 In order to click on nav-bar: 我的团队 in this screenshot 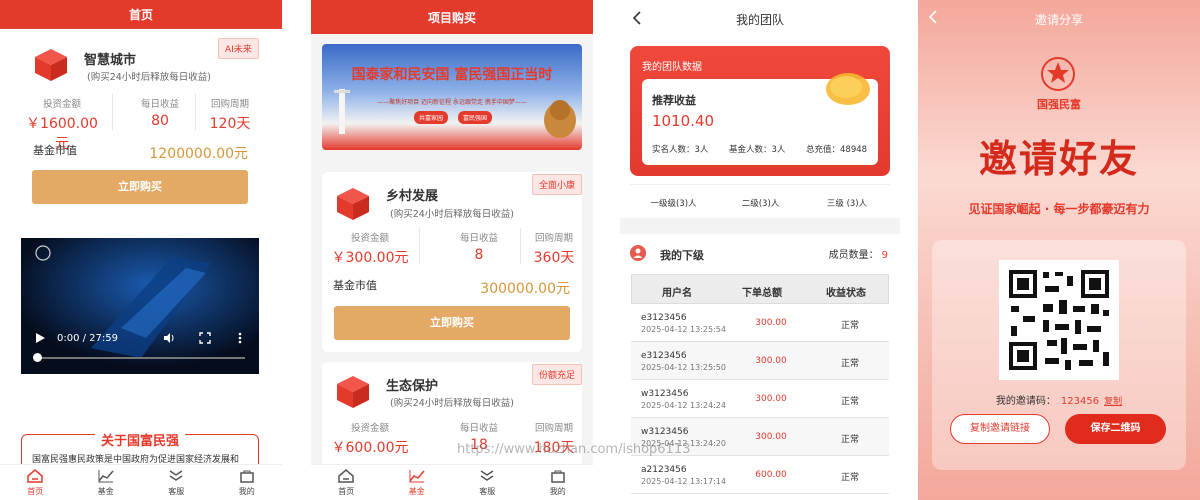, I will do `click(760, 19)`.